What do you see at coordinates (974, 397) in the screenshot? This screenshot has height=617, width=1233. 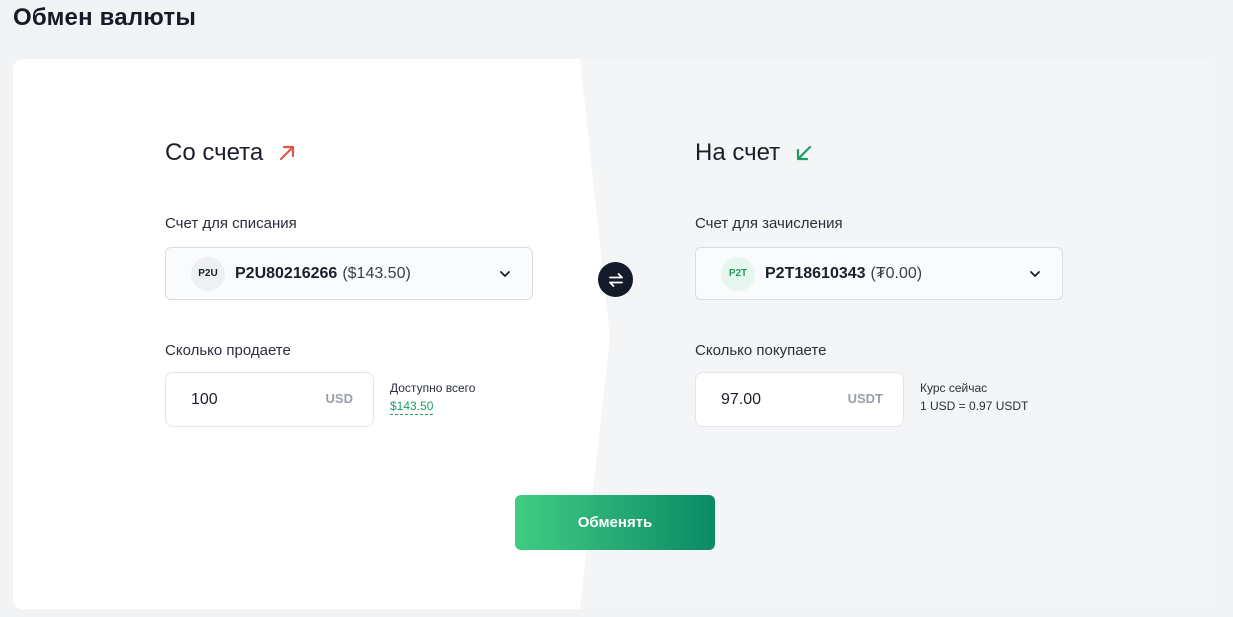 I see `rate-info: Курс сейчас 1 USD = 0.97 USDT` at bounding box center [974, 397].